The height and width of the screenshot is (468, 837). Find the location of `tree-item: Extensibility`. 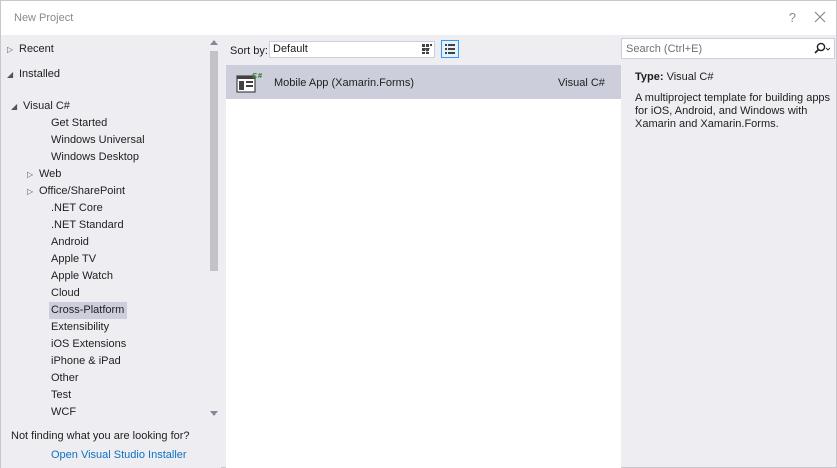

tree-item: Extensibility is located at coordinates (80, 327).